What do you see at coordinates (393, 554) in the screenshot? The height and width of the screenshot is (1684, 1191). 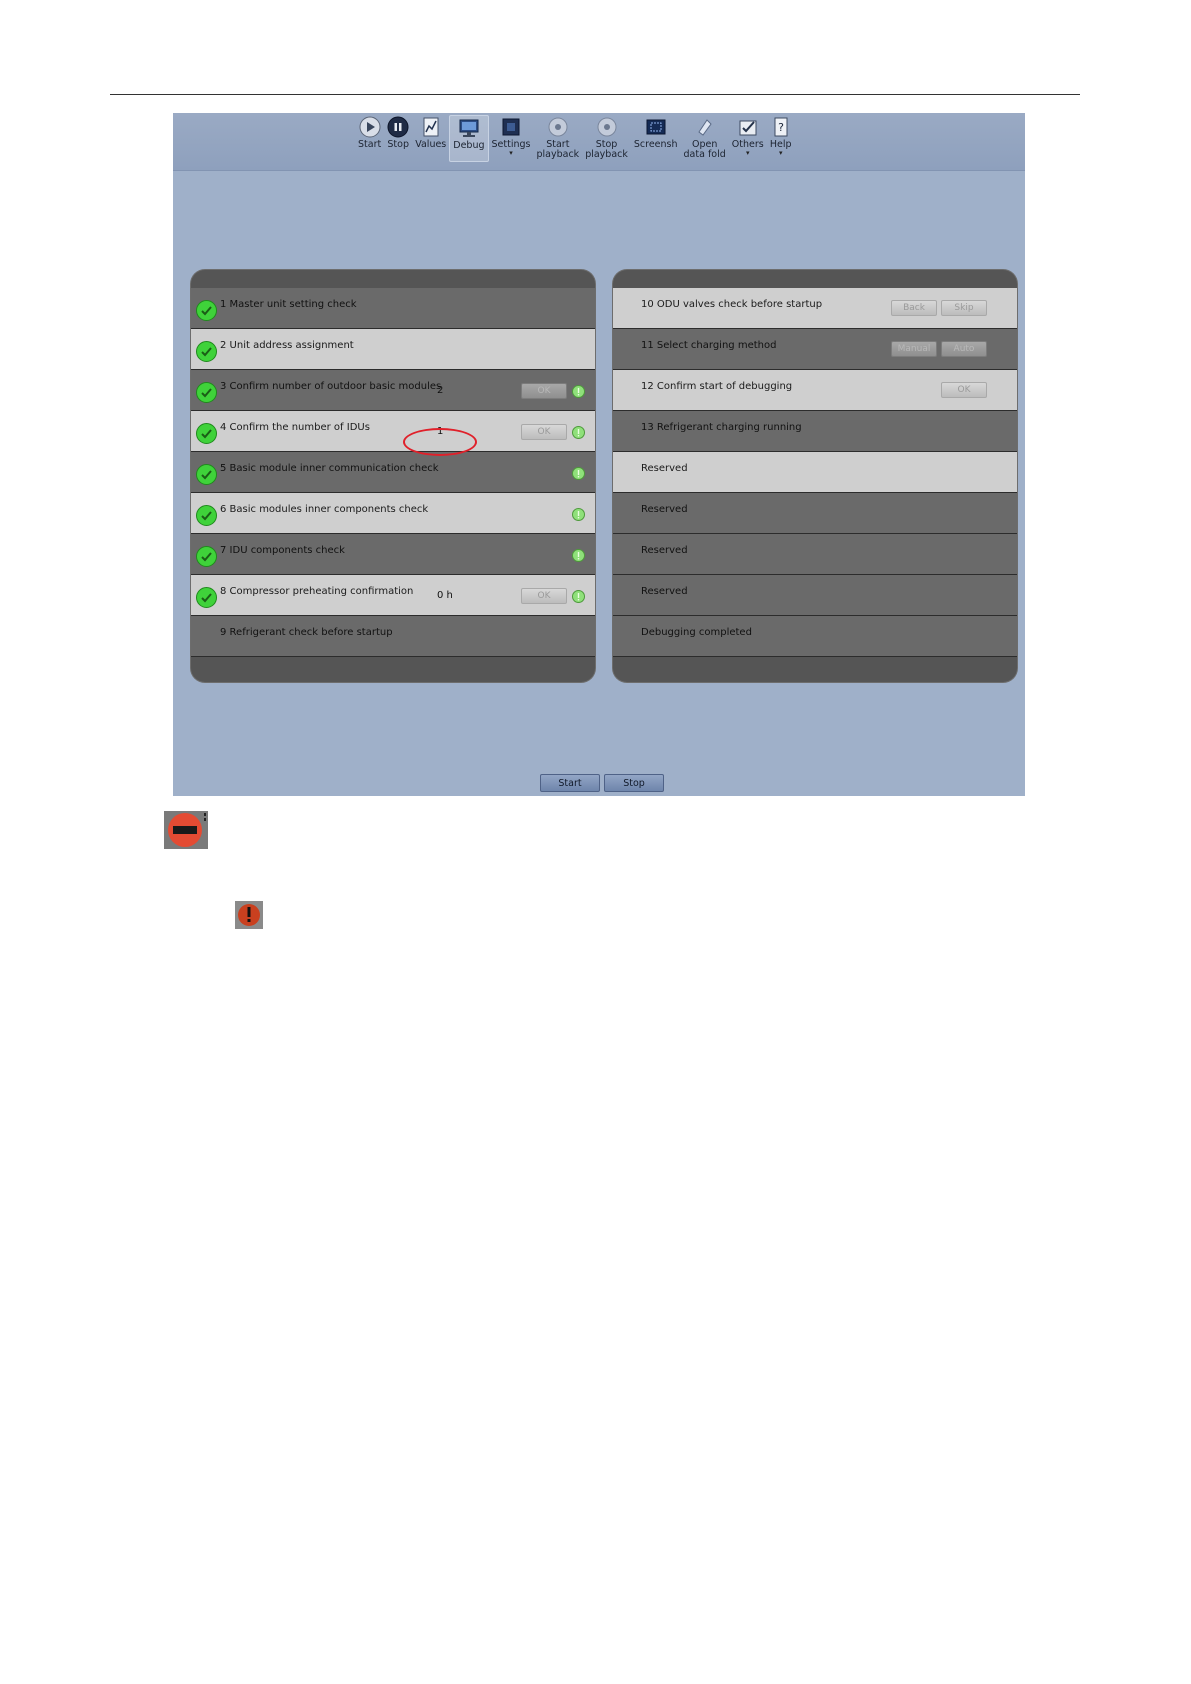 I see `step-row: 7 IDU components check` at bounding box center [393, 554].